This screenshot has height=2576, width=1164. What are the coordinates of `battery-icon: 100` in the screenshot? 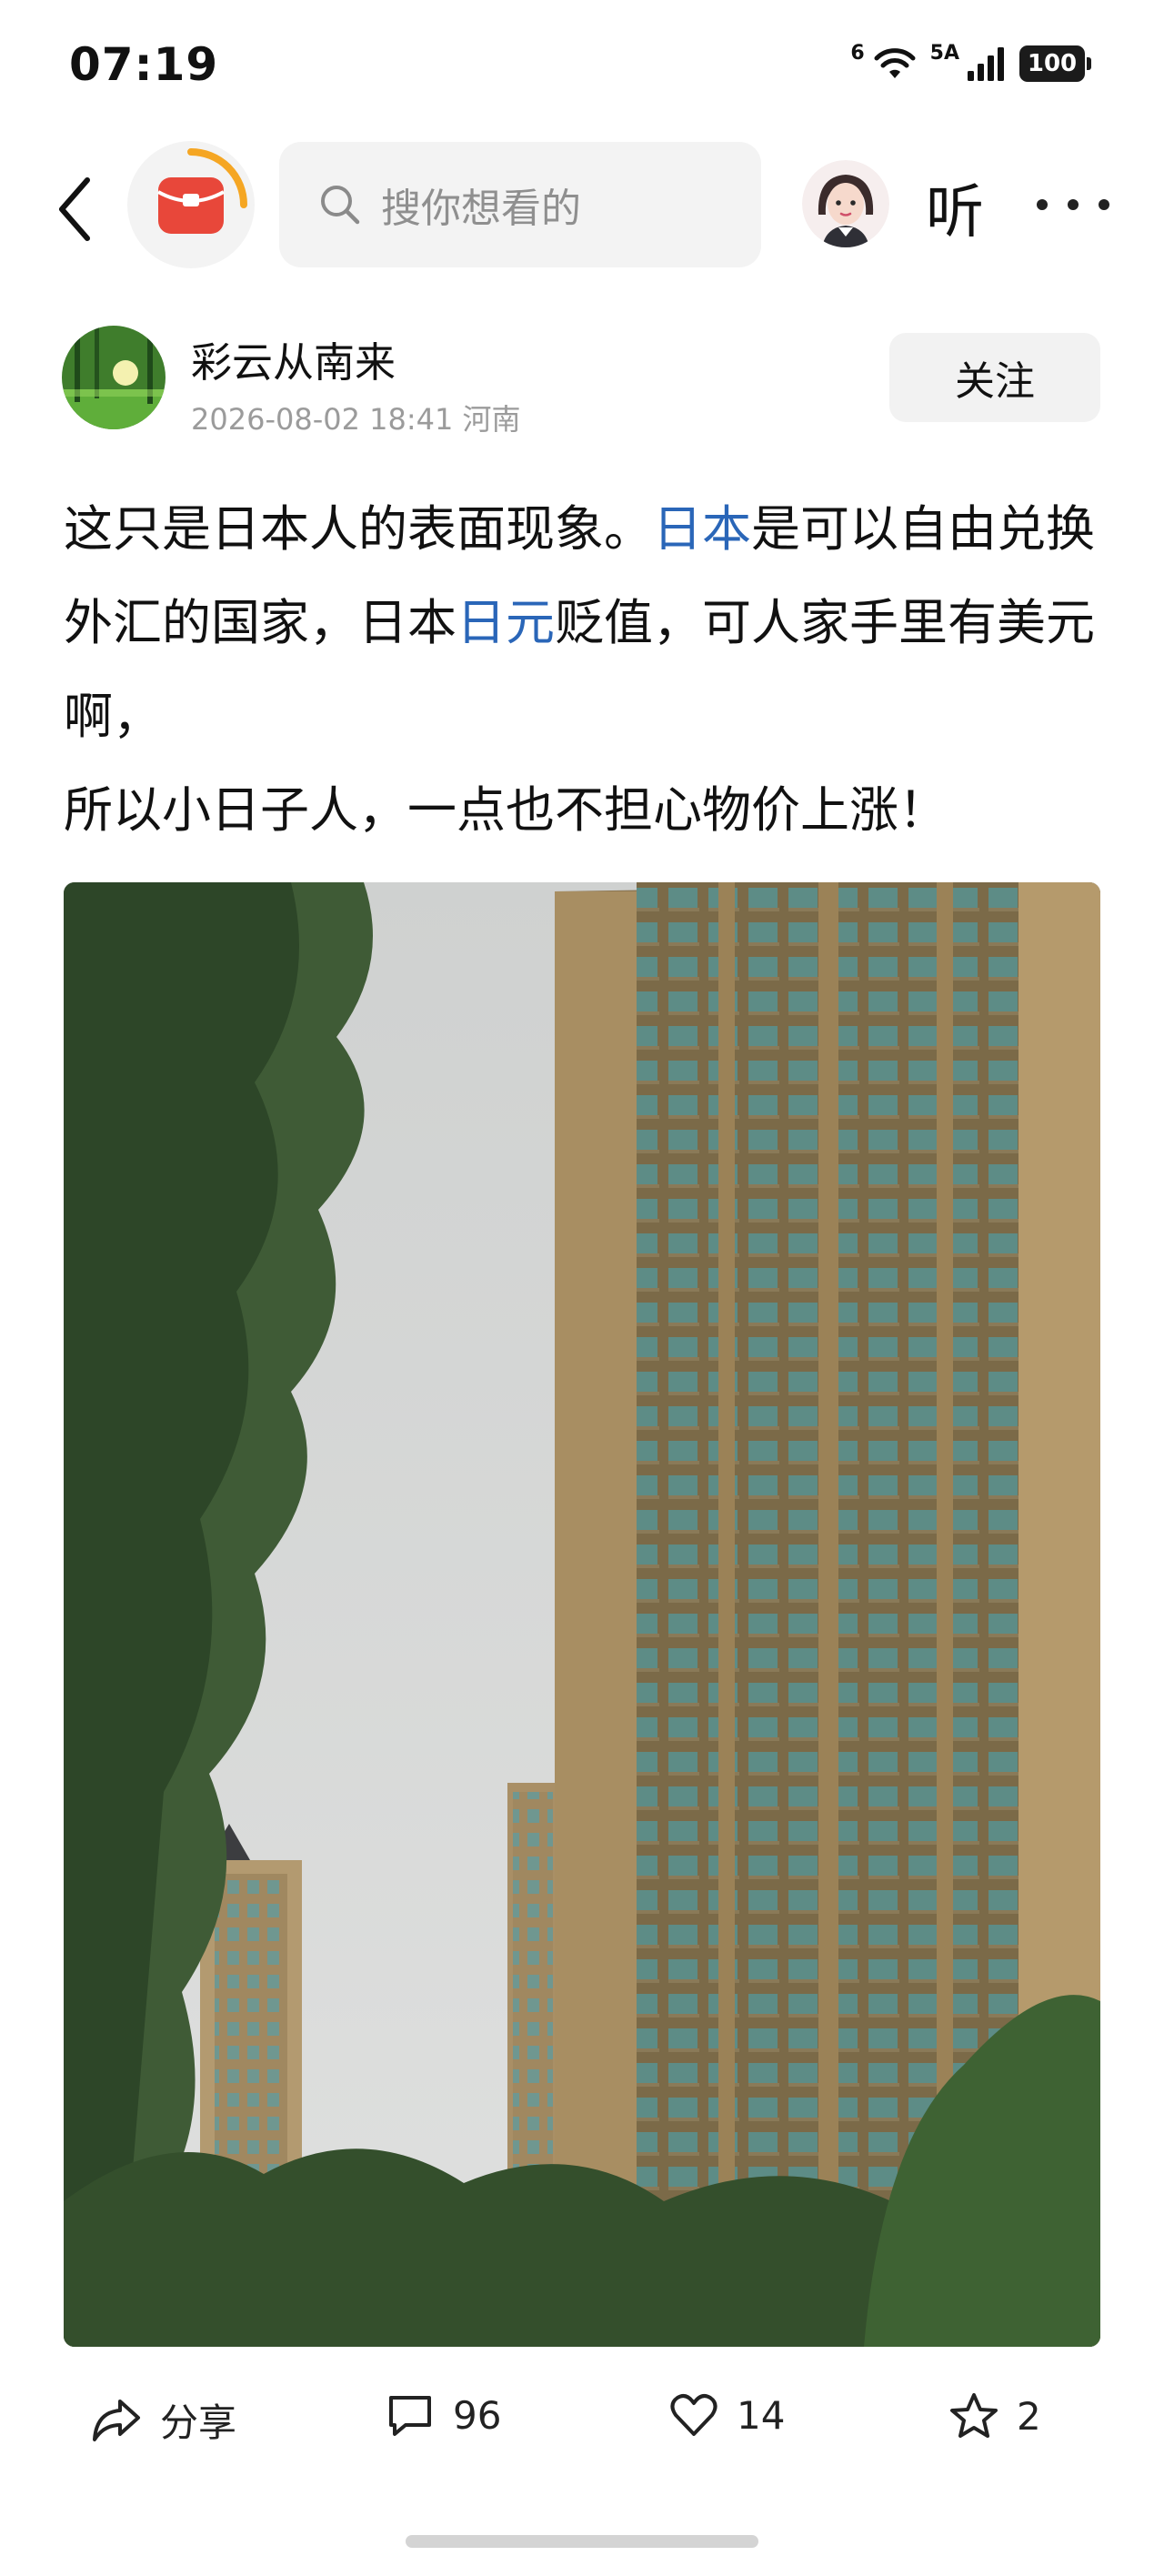 It's located at (1052, 63).